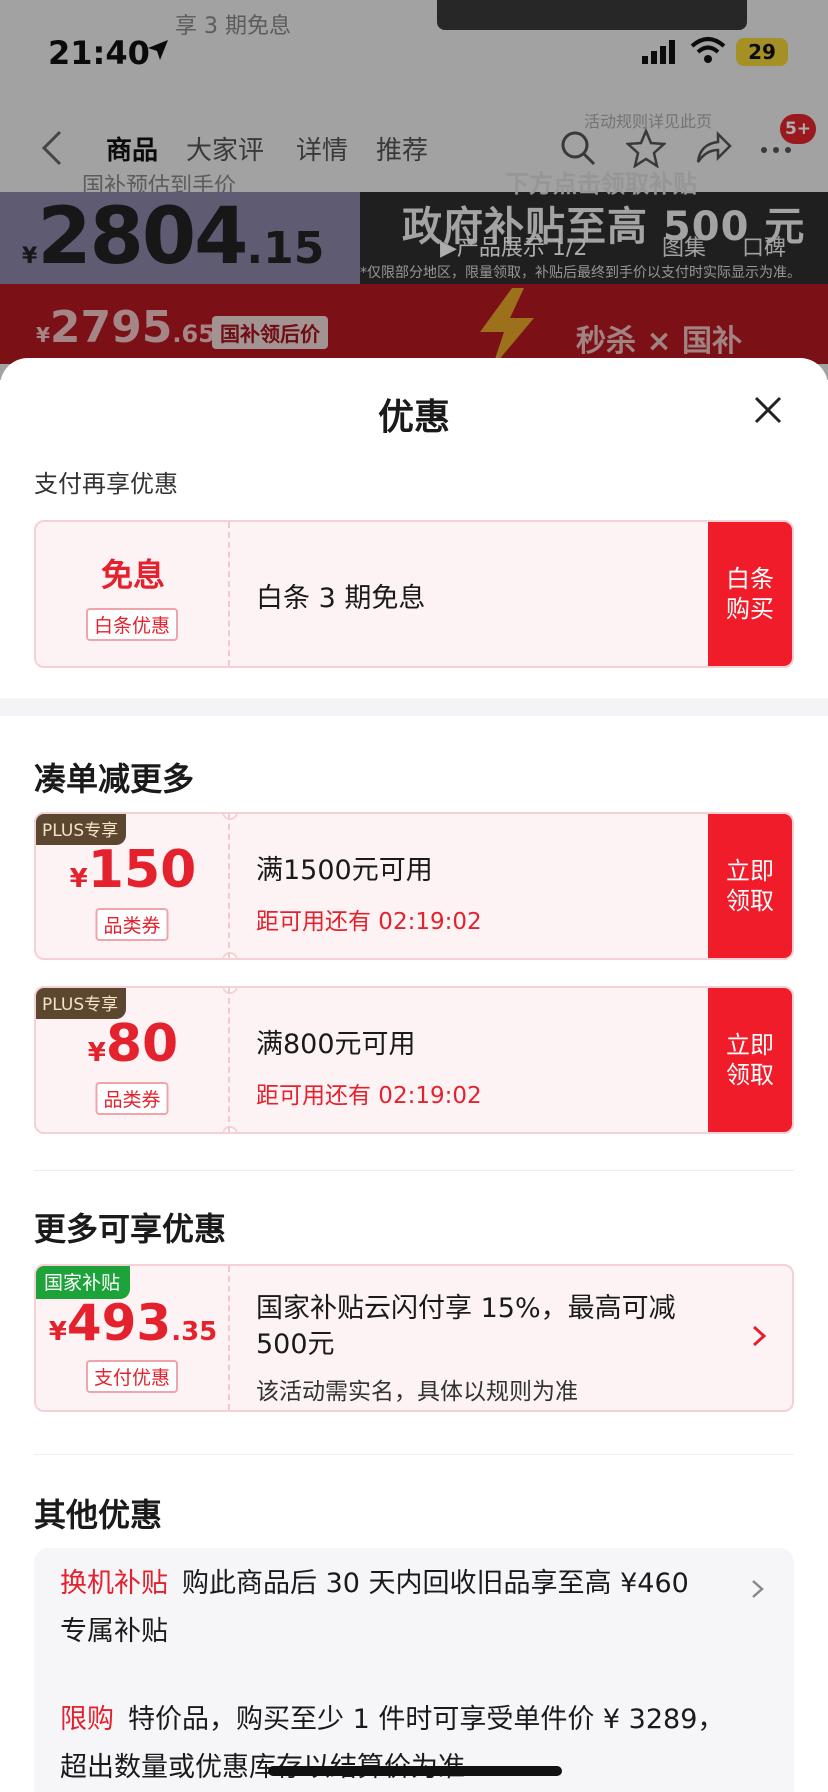 The image size is (828, 1792). I want to click on coupon-condition: 满1500元可用, so click(344, 870).